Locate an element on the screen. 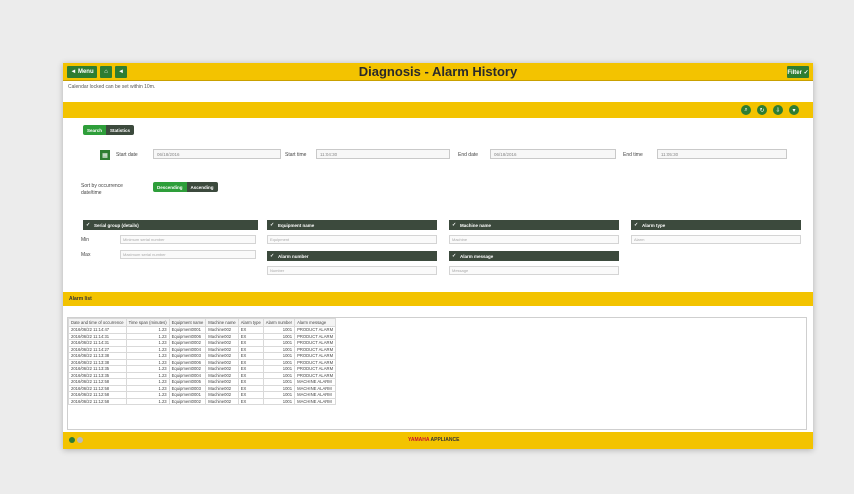  table-cell: EX is located at coordinates (250, 401).